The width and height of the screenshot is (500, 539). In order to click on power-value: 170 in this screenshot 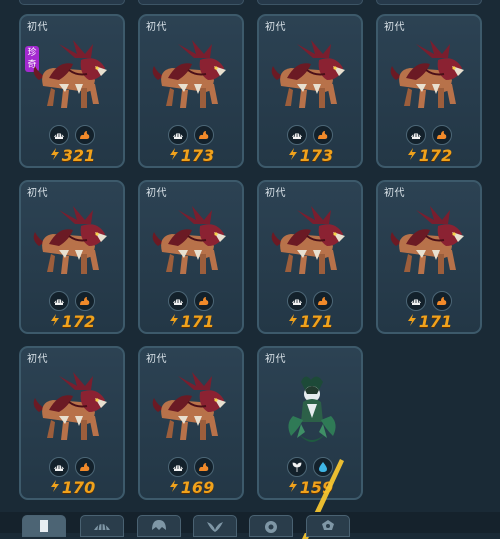, I will do `click(72, 487)`.